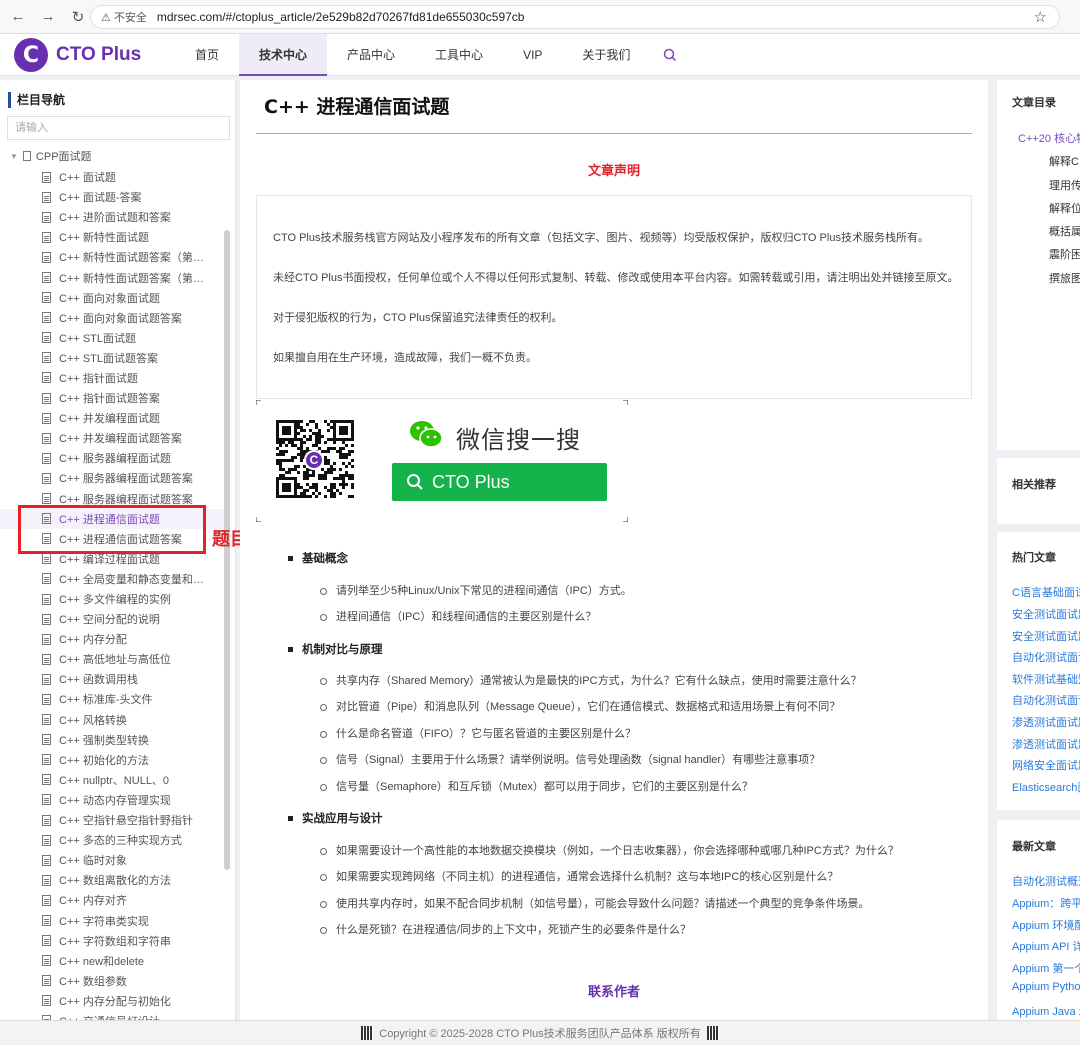 This screenshot has height=1045, width=1080. I want to click on sidebar-search-input, so click(118, 128).